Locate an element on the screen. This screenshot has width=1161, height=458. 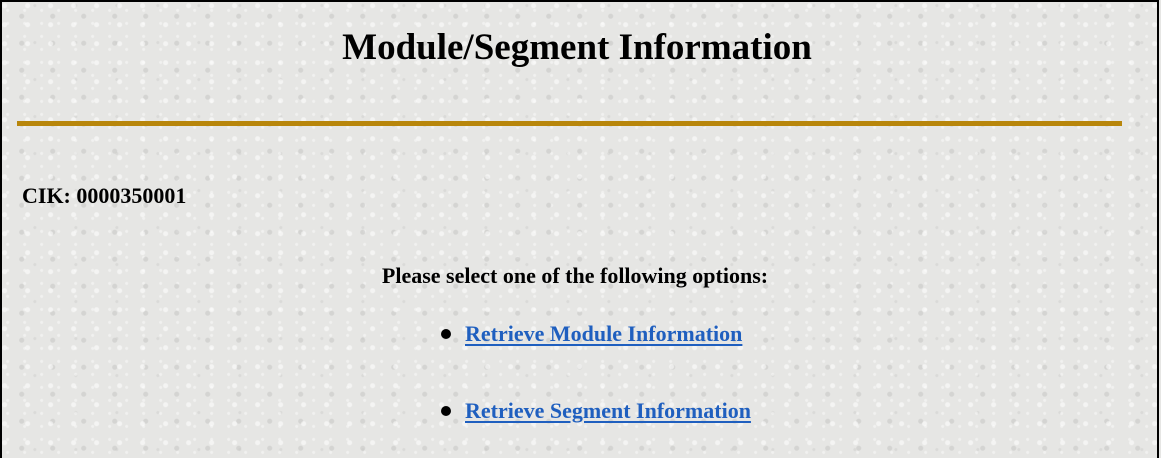
cik-line: CIK: 0000350001 is located at coordinates (104, 196).